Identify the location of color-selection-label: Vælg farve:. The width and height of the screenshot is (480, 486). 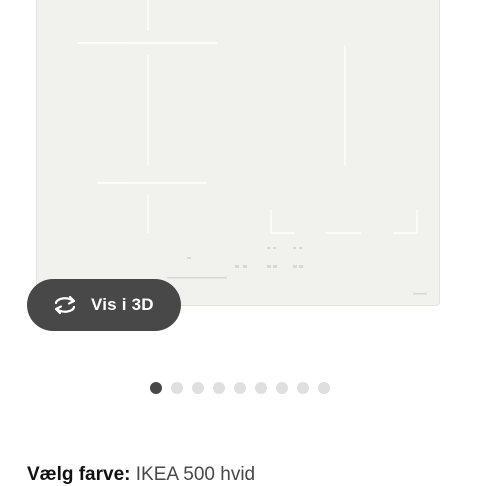
(79, 474).